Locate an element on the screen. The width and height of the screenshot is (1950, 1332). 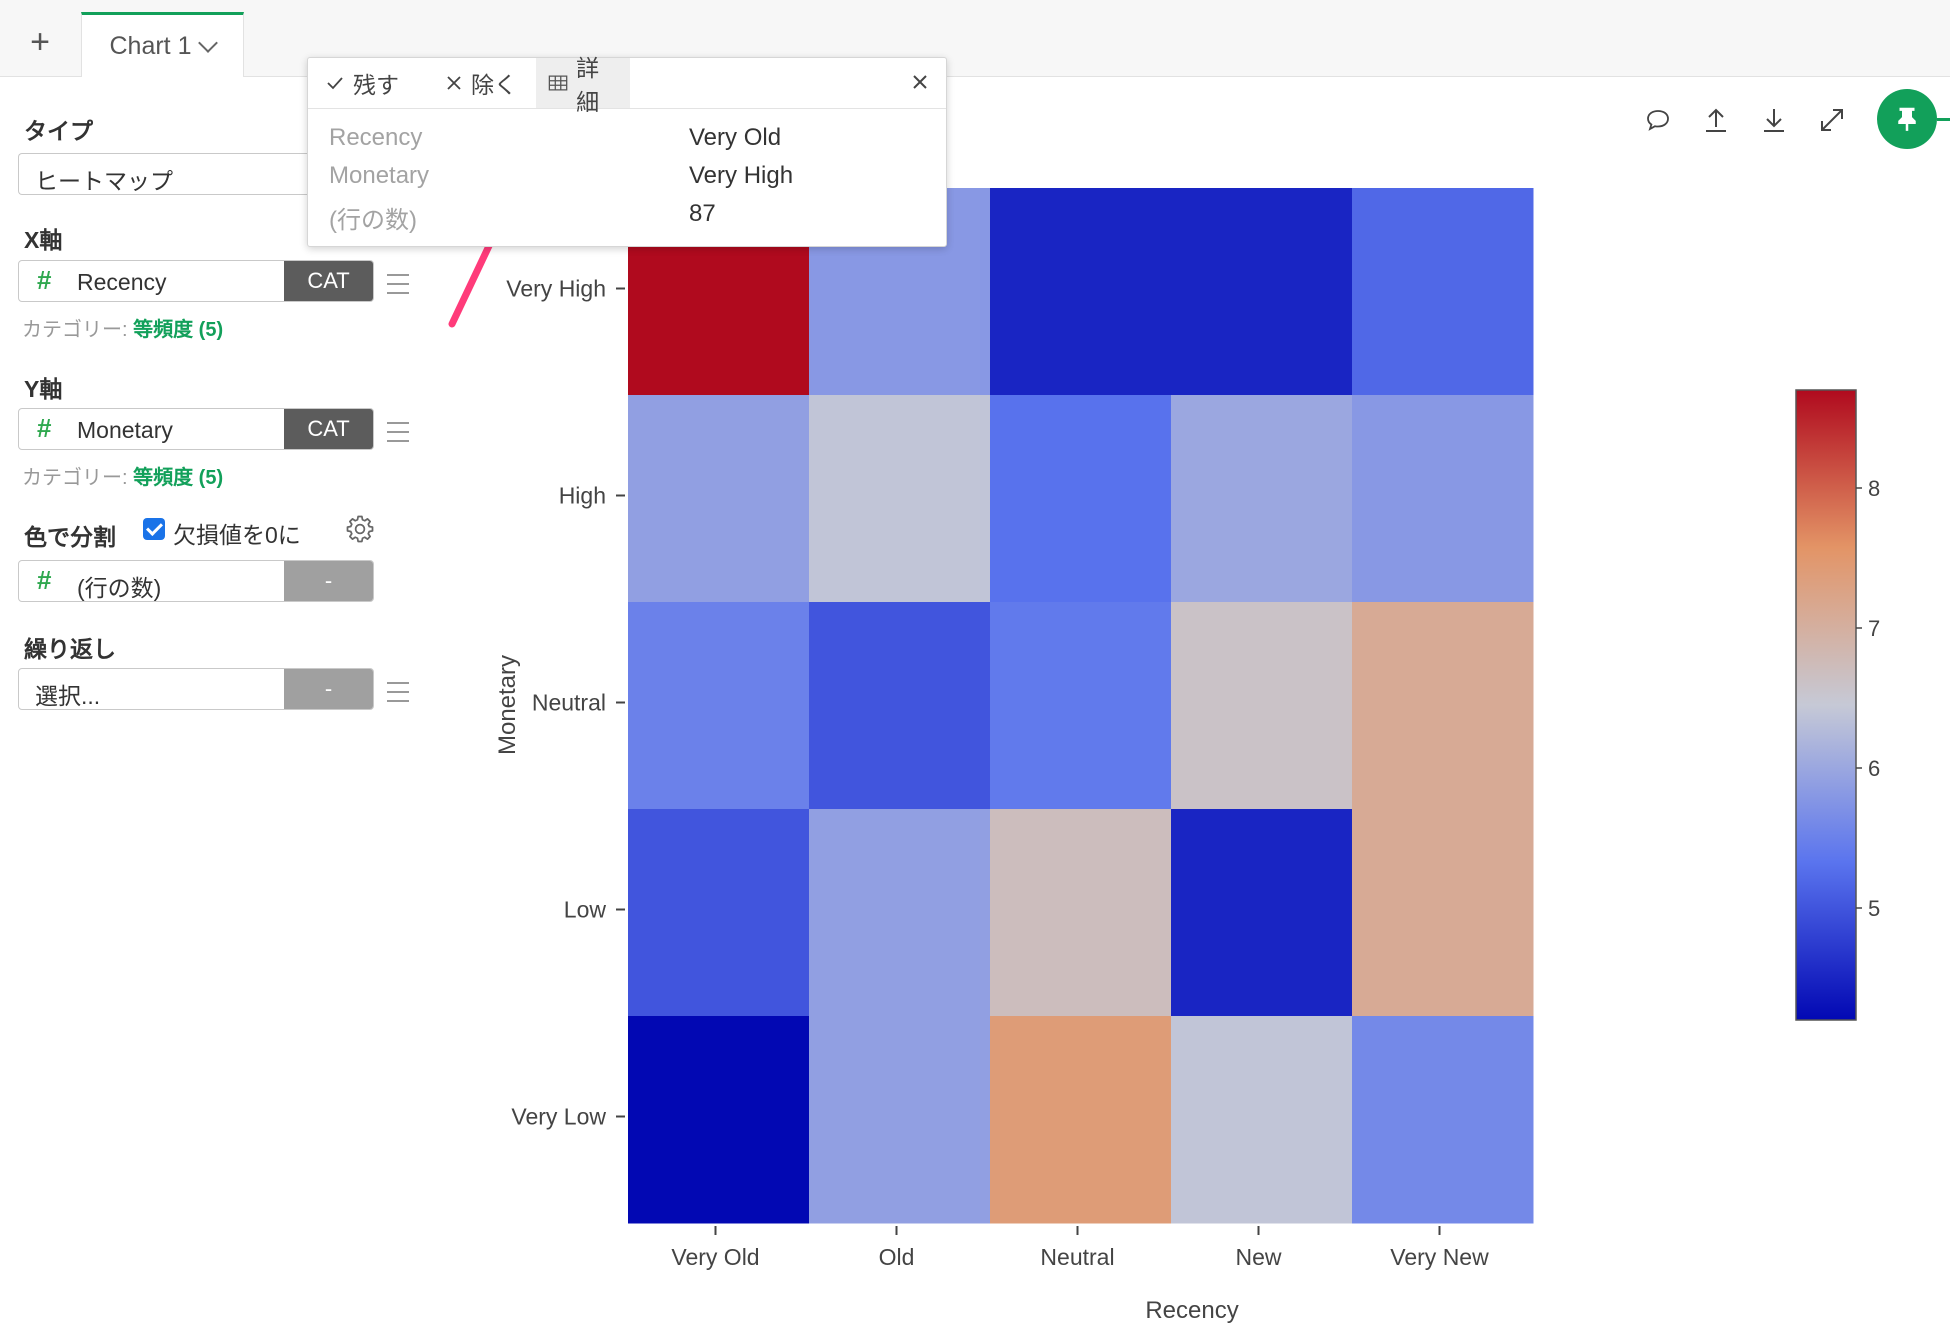
expand-icon is located at coordinates (1832, 120).